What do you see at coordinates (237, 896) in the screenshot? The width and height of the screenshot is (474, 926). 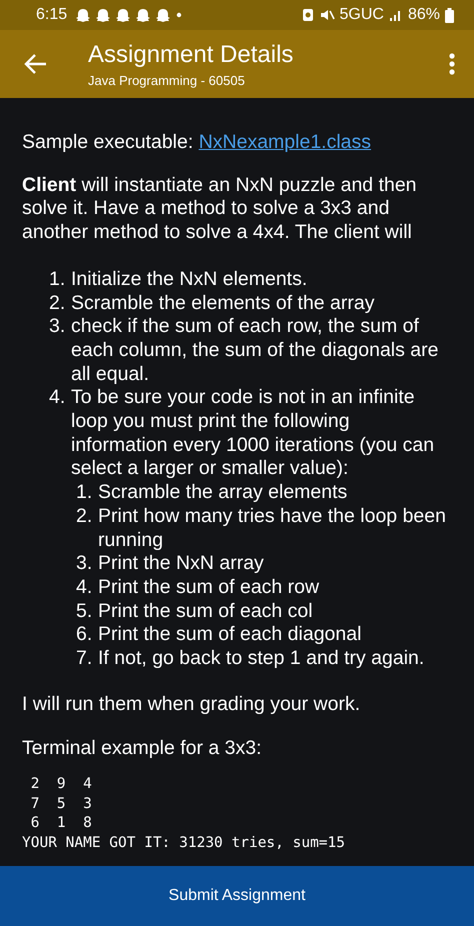 I see `submit-button: Submit Assignment` at bounding box center [237, 896].